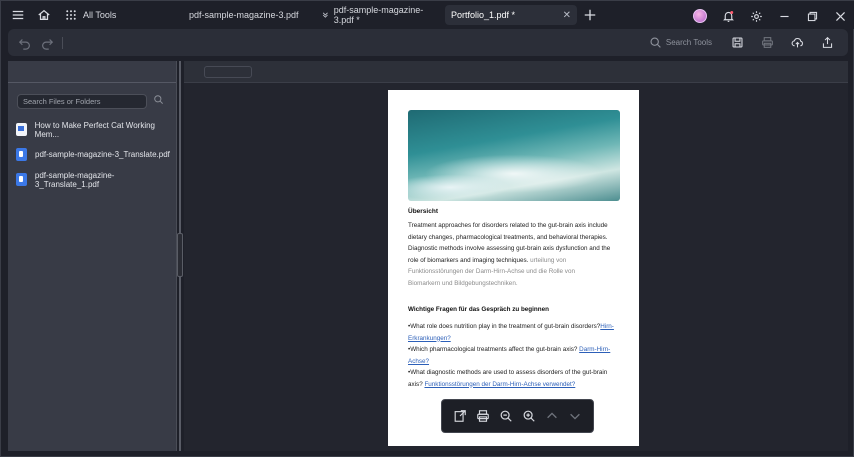 The height and width of the screenshot is (457, 854). Describe the element at coordinates (82, 101) in the screenshot. I see `file-search-input` at that location.